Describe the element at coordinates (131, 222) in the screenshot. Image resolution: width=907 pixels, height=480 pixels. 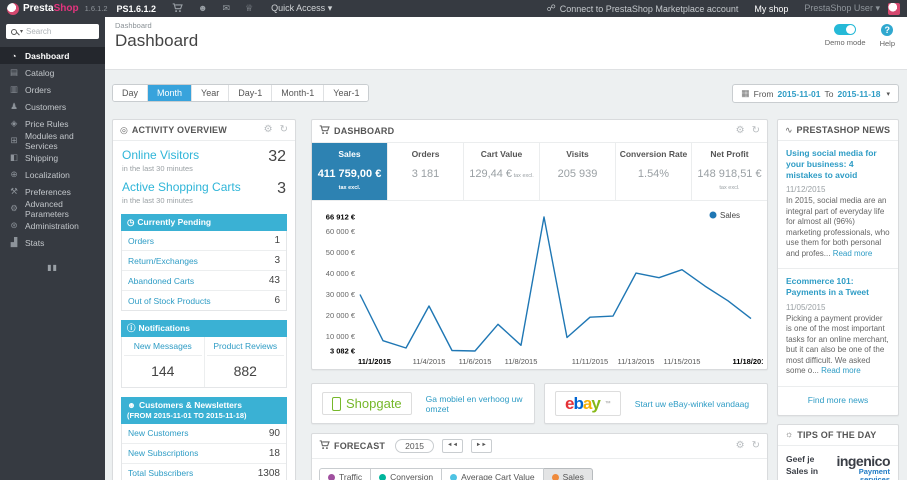
I see `clock-icon: ◷` at that location.